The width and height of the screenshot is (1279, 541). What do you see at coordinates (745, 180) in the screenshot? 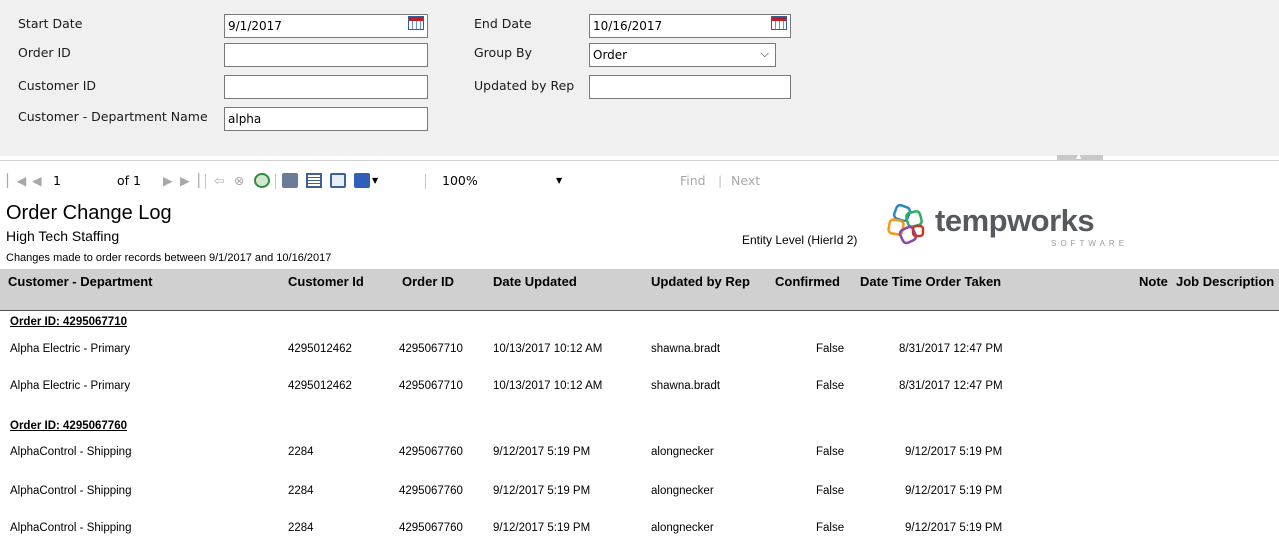
I see `next-link: Next` at bounding box center [745, 180].